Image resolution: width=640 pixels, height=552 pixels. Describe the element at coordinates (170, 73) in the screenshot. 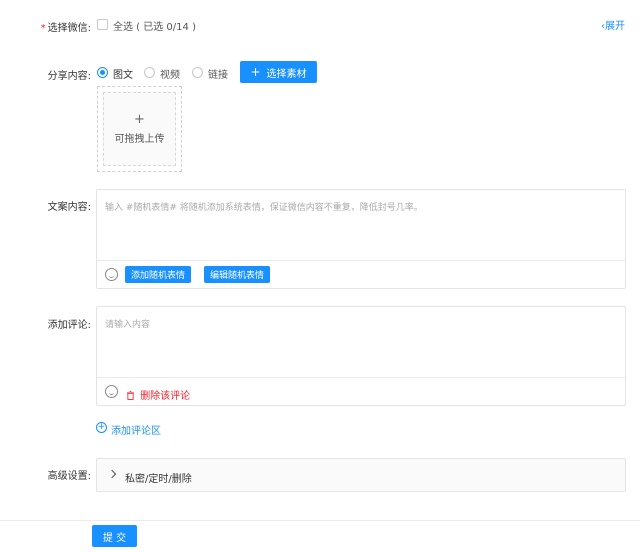

I see `radio-video-label: 视频` at that location.